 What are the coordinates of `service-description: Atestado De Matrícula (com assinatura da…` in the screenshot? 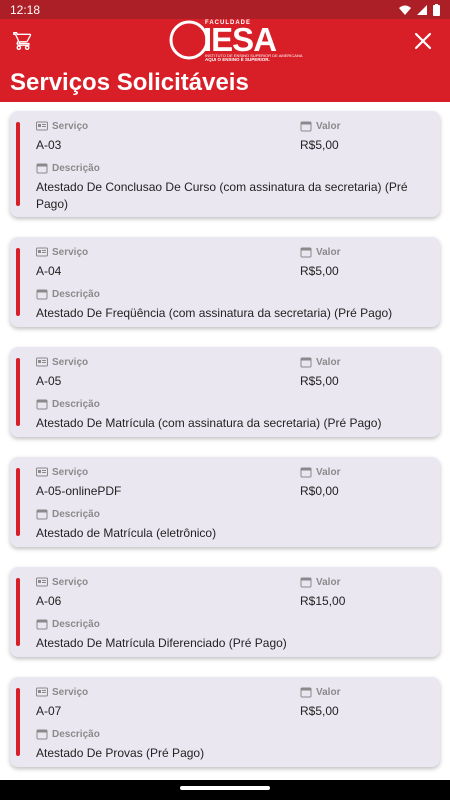 It's located at (209, 423).